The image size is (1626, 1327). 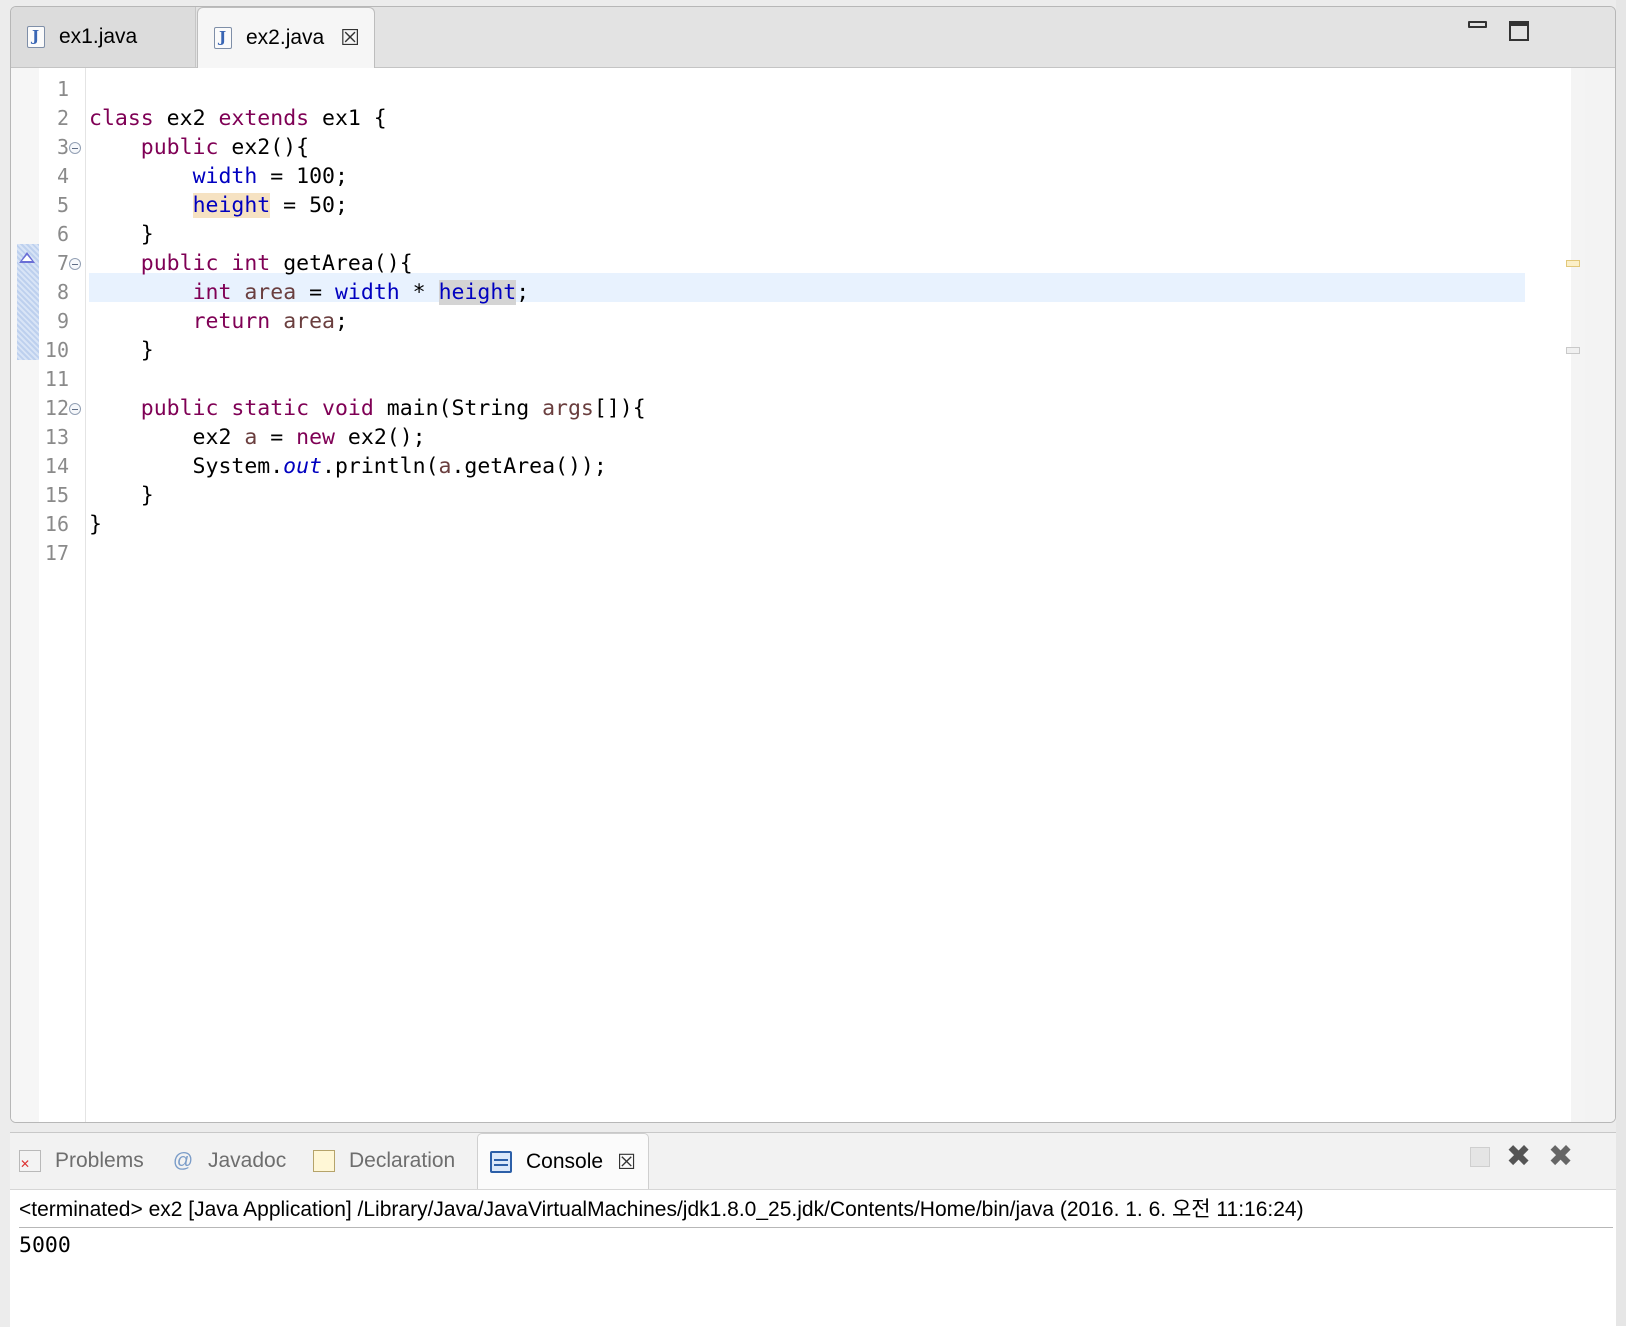 What do you see at coordinates (367, 408) in the screenshot?
I see `code-line-12: public static void main(String args[]){` at bounding box center [367, 408].